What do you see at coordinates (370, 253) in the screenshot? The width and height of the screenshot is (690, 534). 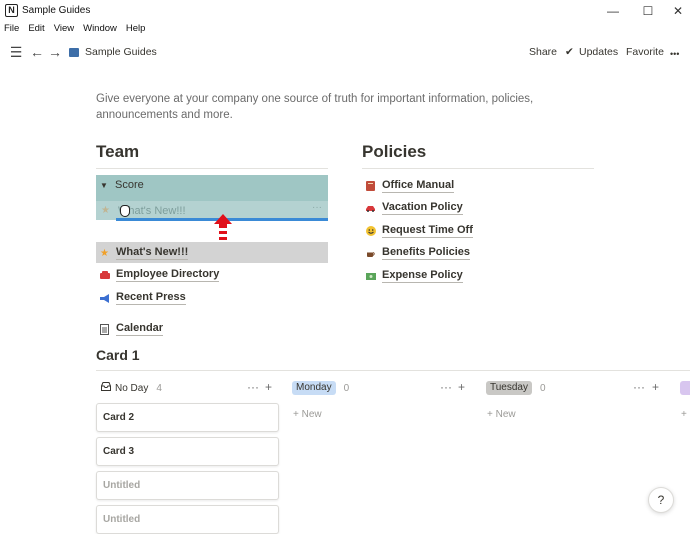 I see `coffee-icon` at bounding box center [370, 253].